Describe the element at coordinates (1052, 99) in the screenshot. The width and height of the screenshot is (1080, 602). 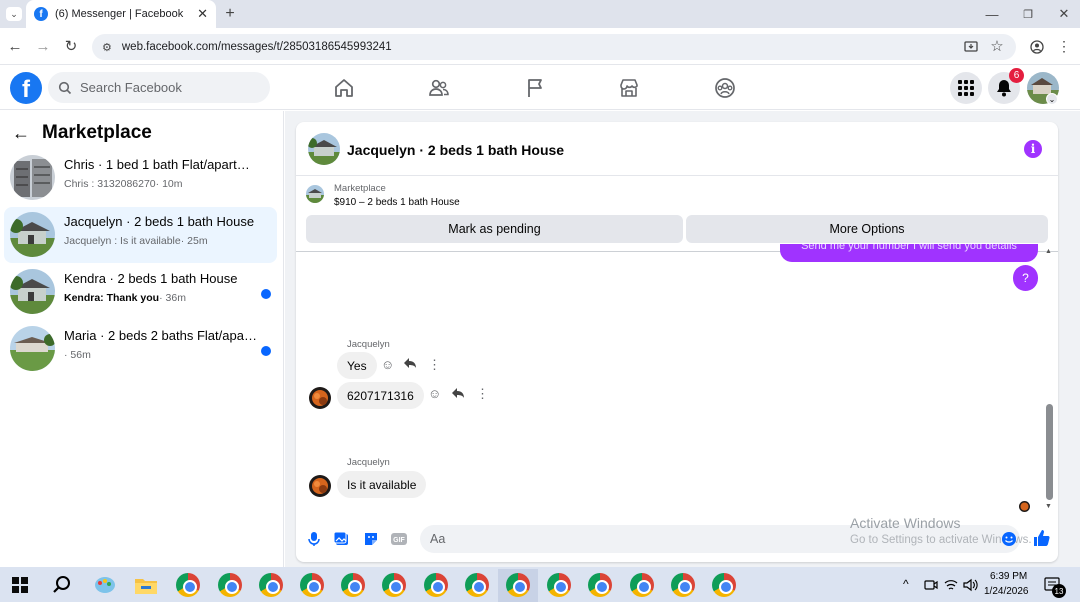
I see `account-chevron-down-icon: ⌄` at that location.